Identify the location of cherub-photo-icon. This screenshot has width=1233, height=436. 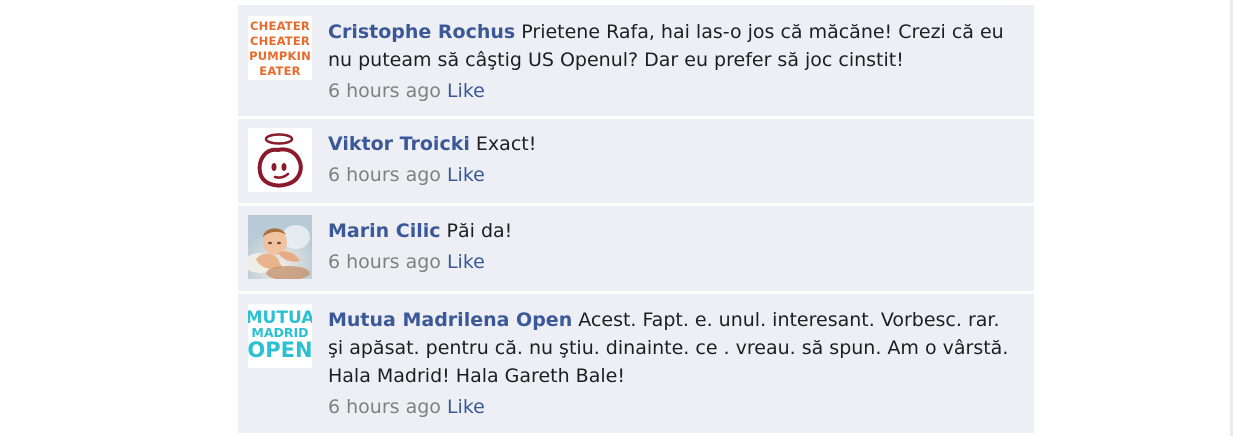
(280, 247).